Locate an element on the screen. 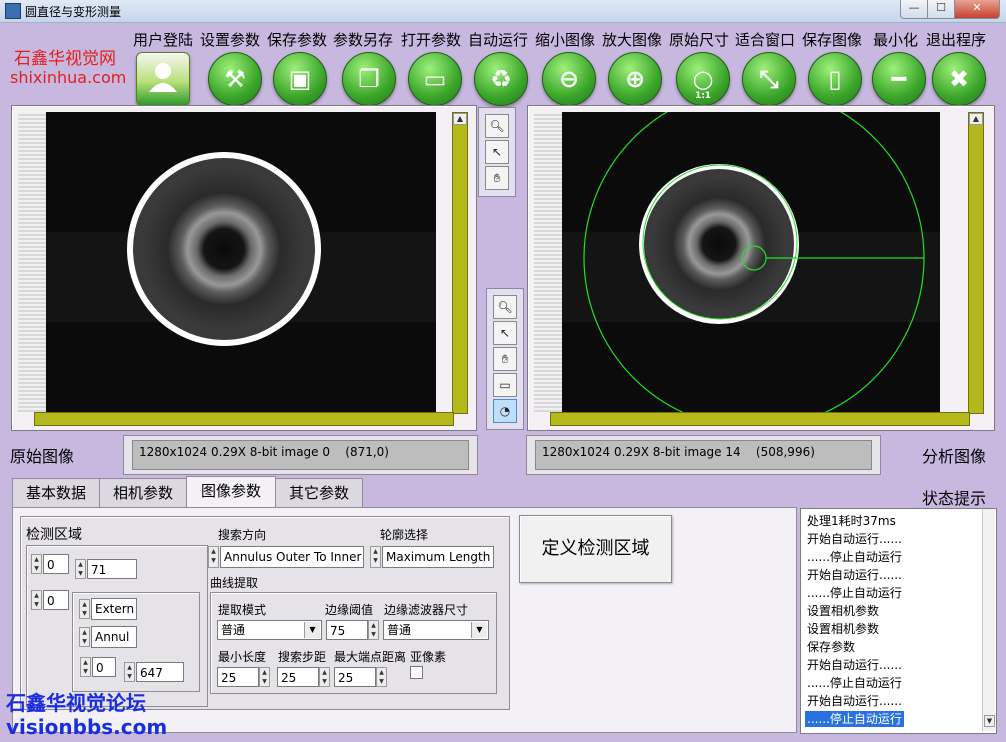 The image size is (1006, 742). analysis-image-hscroll is located at coordinates (760, 419).